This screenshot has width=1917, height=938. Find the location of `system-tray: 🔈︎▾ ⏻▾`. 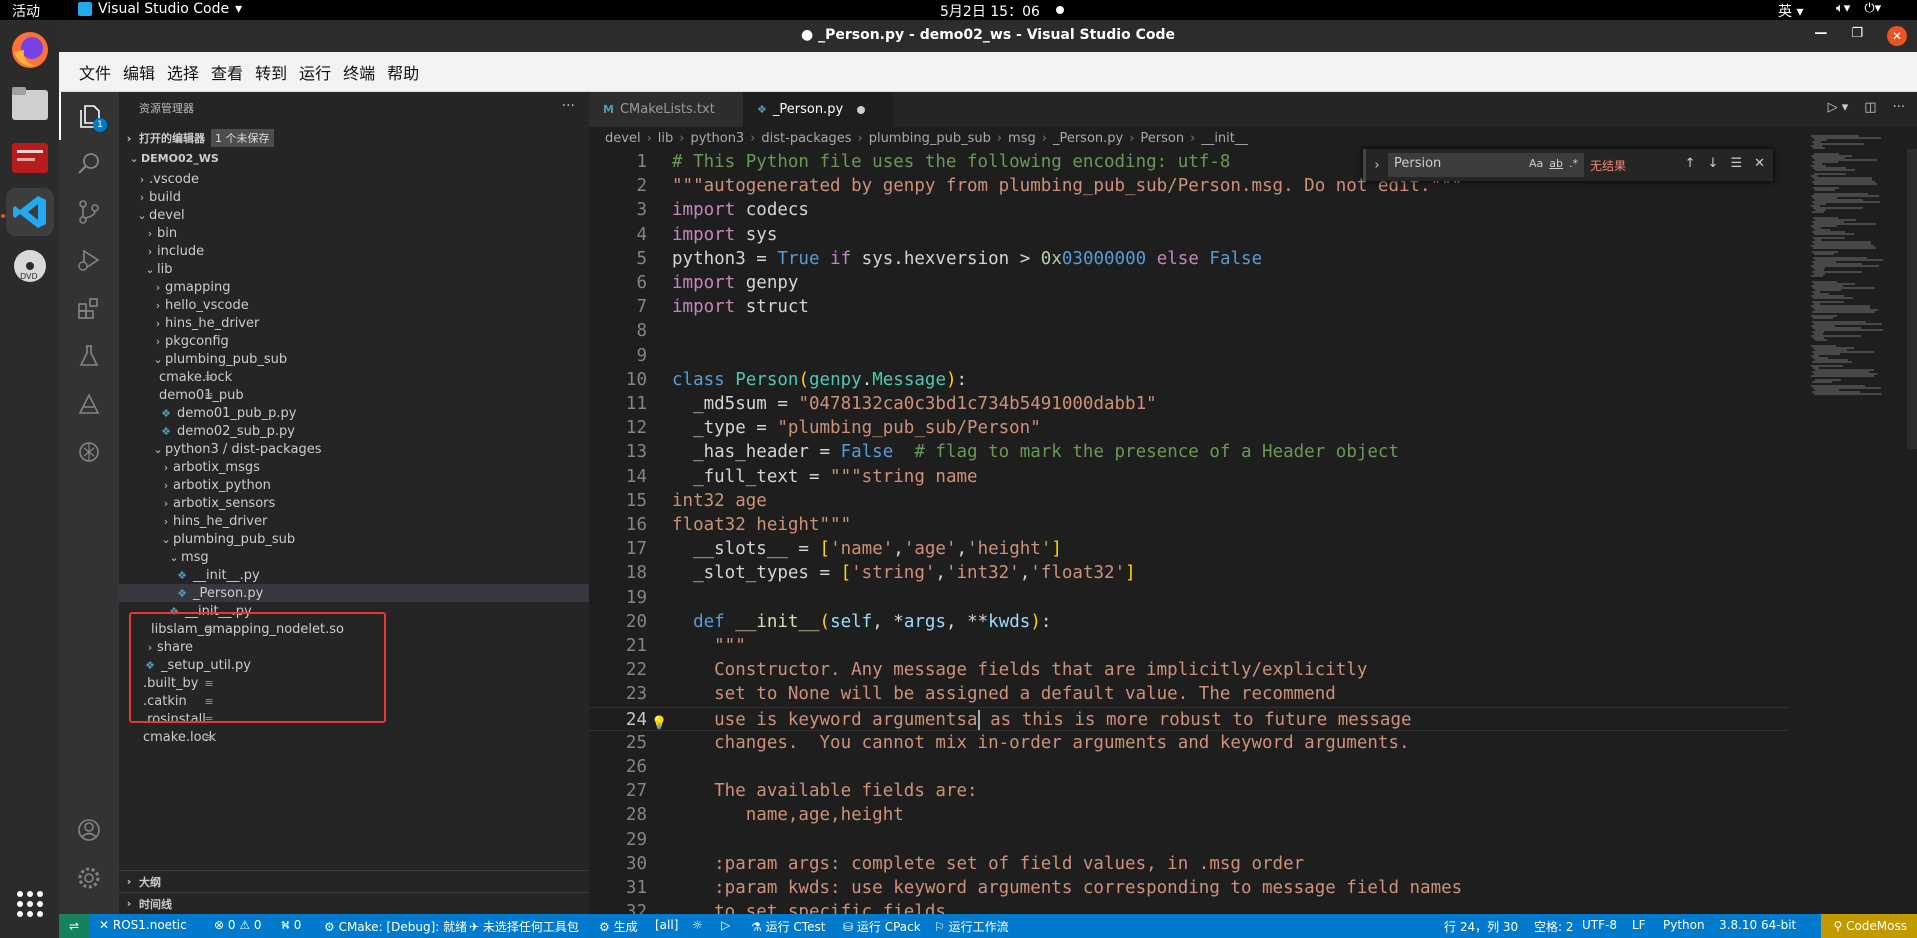

system-tray: 🔈︎▾ ⏻▾ is located at coordinates (1858, 8).